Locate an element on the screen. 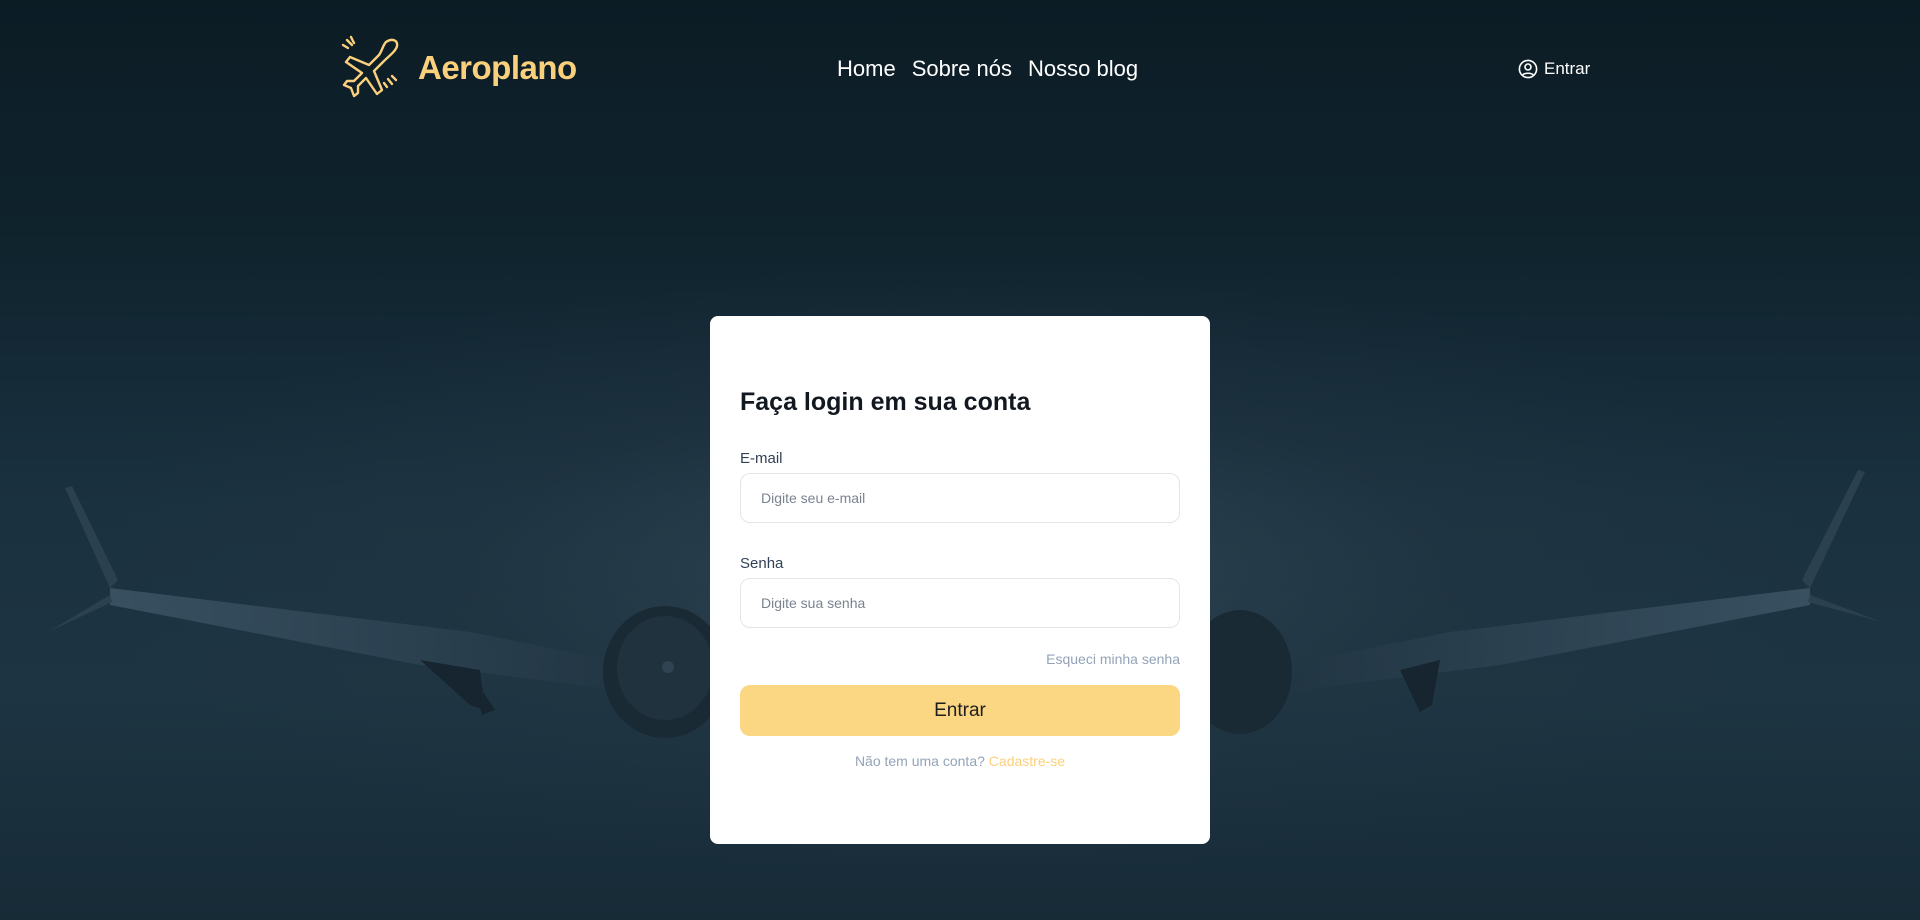  nav-item-sobre-nos: Sobre nós is located at coordinates (962, 69).